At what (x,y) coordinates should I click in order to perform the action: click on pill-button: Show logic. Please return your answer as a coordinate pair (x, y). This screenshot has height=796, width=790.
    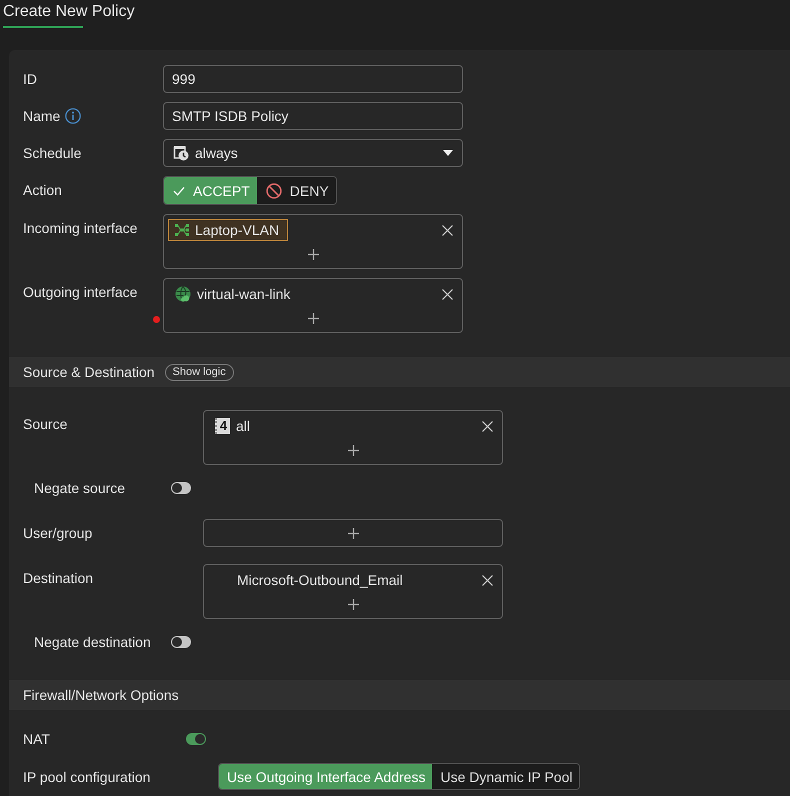
    Looking at the image, I should click on (199, 372).